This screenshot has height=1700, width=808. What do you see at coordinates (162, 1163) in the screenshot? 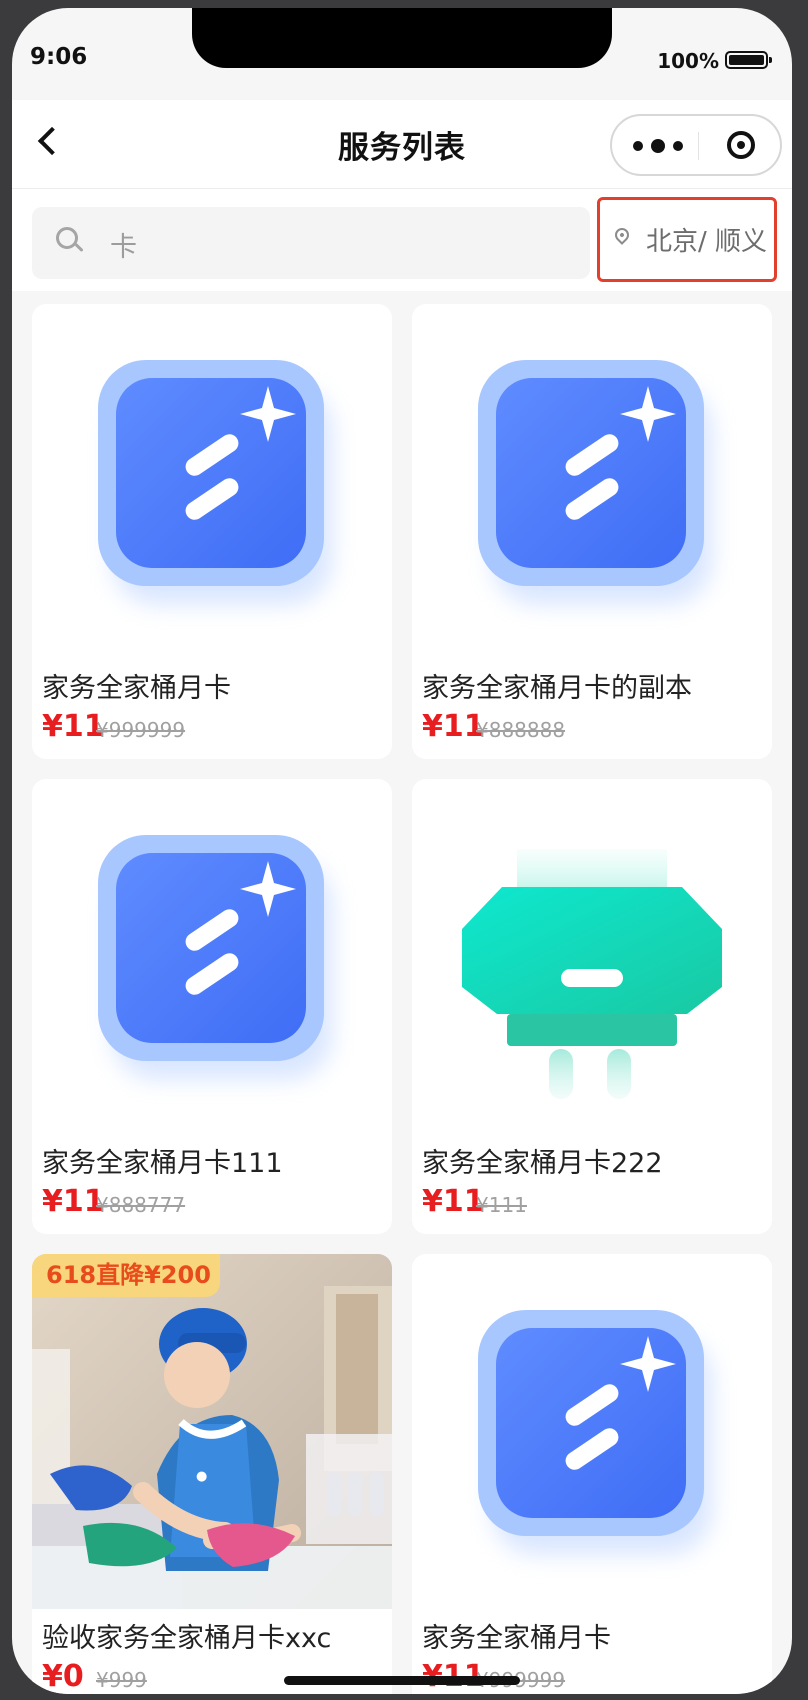
I see `product-title: 家务全家桶月卡111` at bounding box center [162, 1163].